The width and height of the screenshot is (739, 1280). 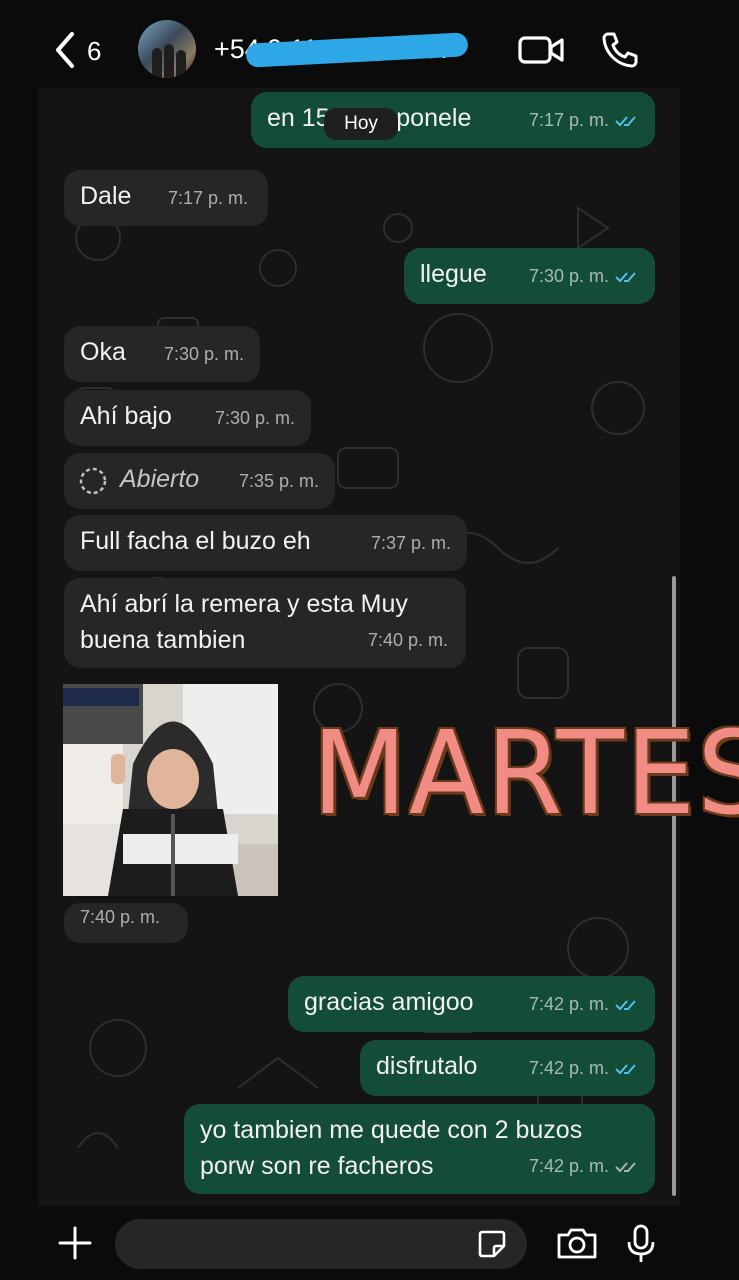 What do you see at coordinates (93, 481) in the screenshot?
I see `view-once-icon` at bounding box center [93, 481].